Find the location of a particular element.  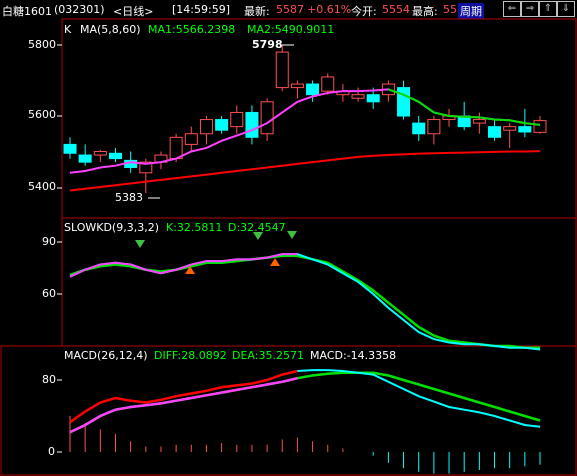

signal-arrow-up is located at coordinates (275, 262).